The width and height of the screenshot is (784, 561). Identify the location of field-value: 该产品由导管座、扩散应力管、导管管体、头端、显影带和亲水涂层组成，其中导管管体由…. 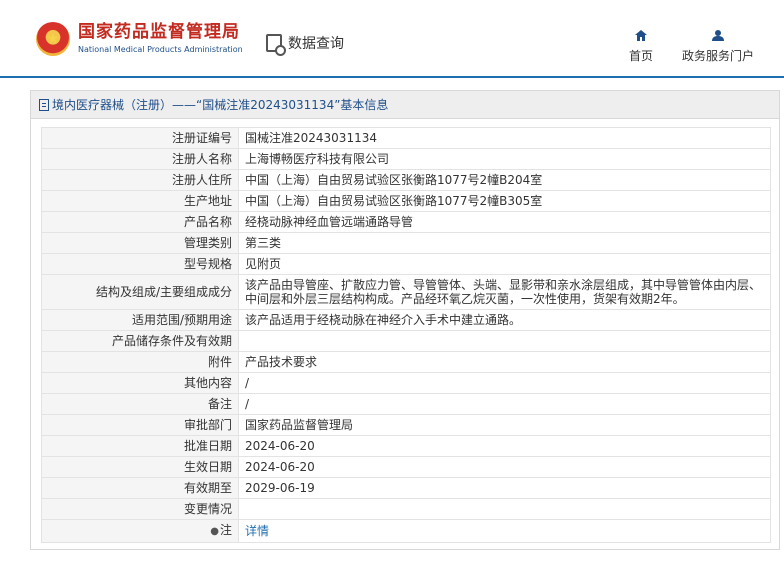
(504, 292).